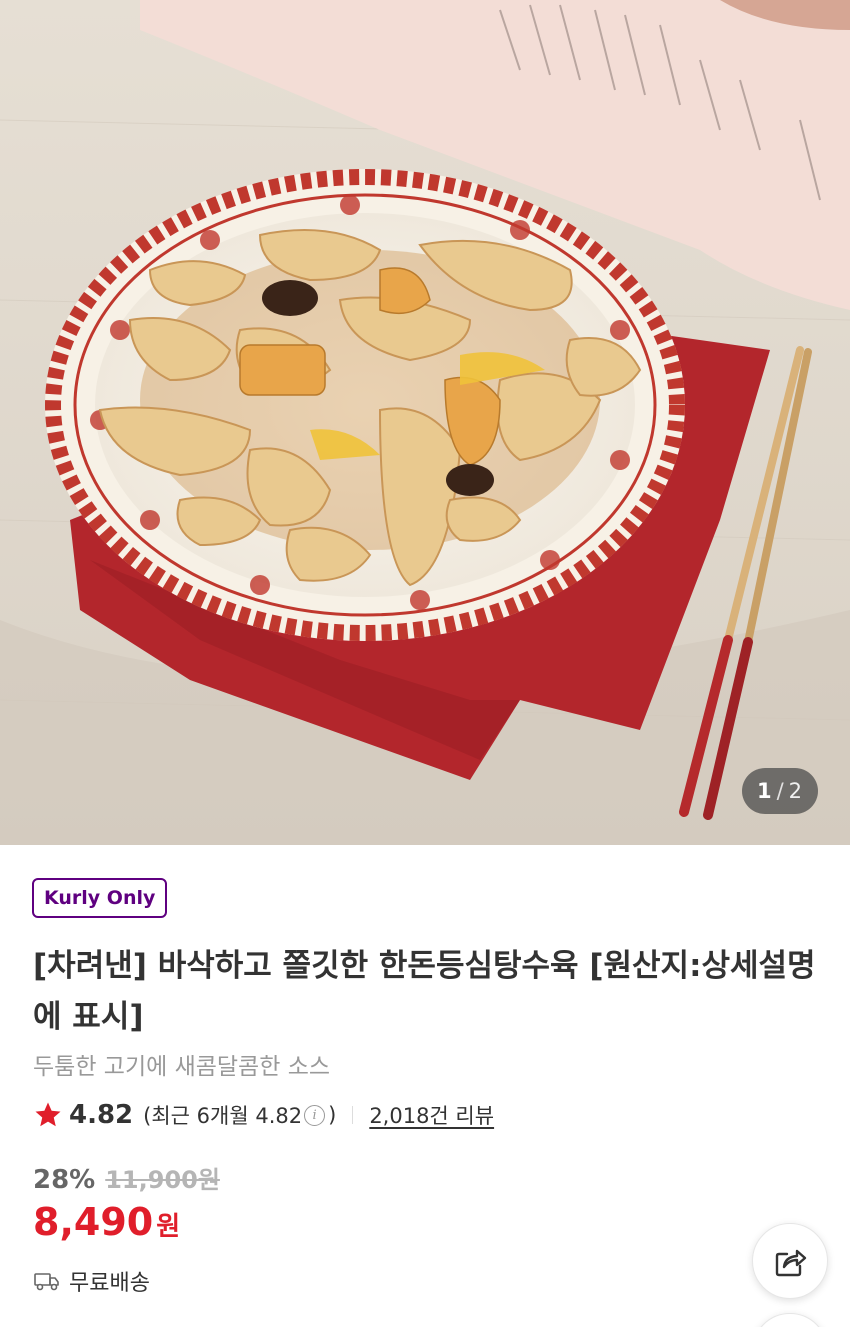 The height and width of the screenshot is (1327, 850). What do you see at coordinates (182, 1067) in the screenshot?
I see `product-subtitle: 두툼한 고기에 새콤달콤한 소스` at bounding box center [182, 1067].